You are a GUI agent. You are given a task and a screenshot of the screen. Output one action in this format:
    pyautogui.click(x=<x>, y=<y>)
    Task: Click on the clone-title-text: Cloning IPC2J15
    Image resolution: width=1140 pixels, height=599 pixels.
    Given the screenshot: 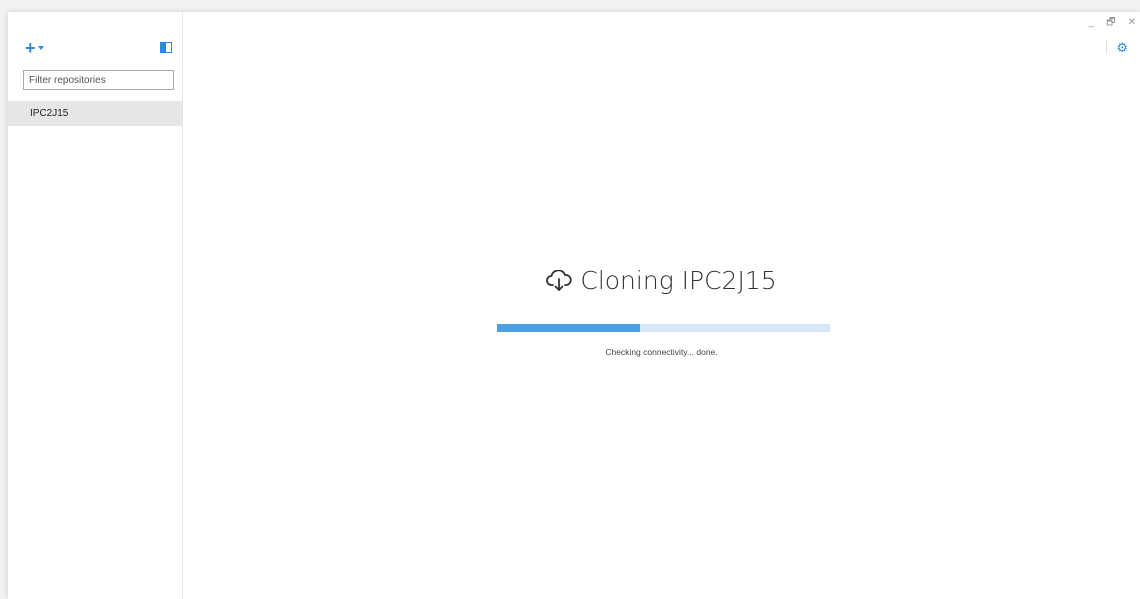 What is the action you would take?
    pyautogui.click(x=678, y=280)
    